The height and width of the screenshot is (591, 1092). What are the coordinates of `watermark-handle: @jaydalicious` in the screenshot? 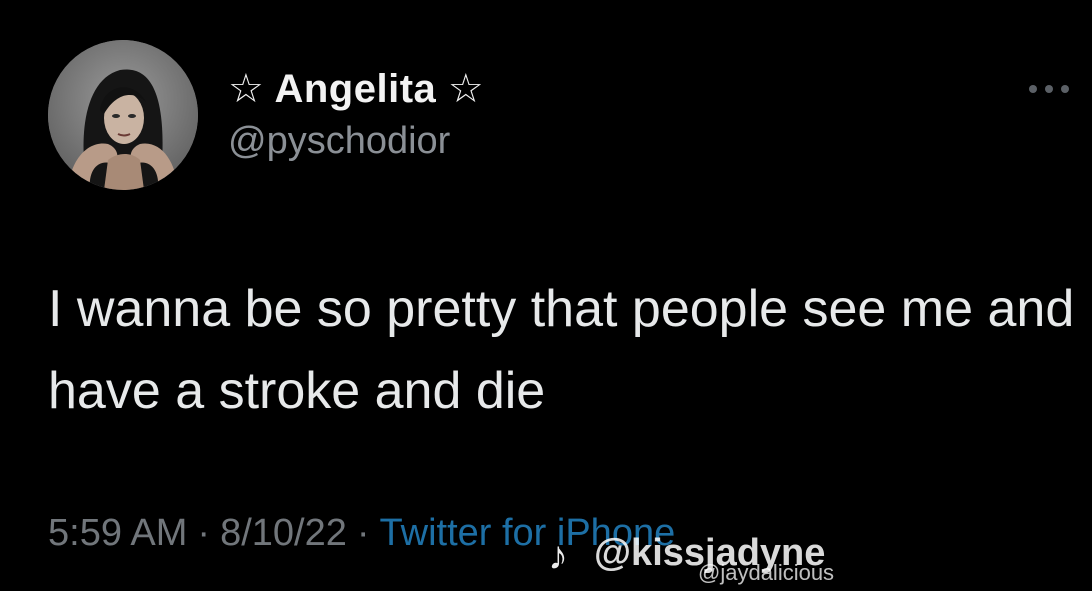 It's located at (766, 572).